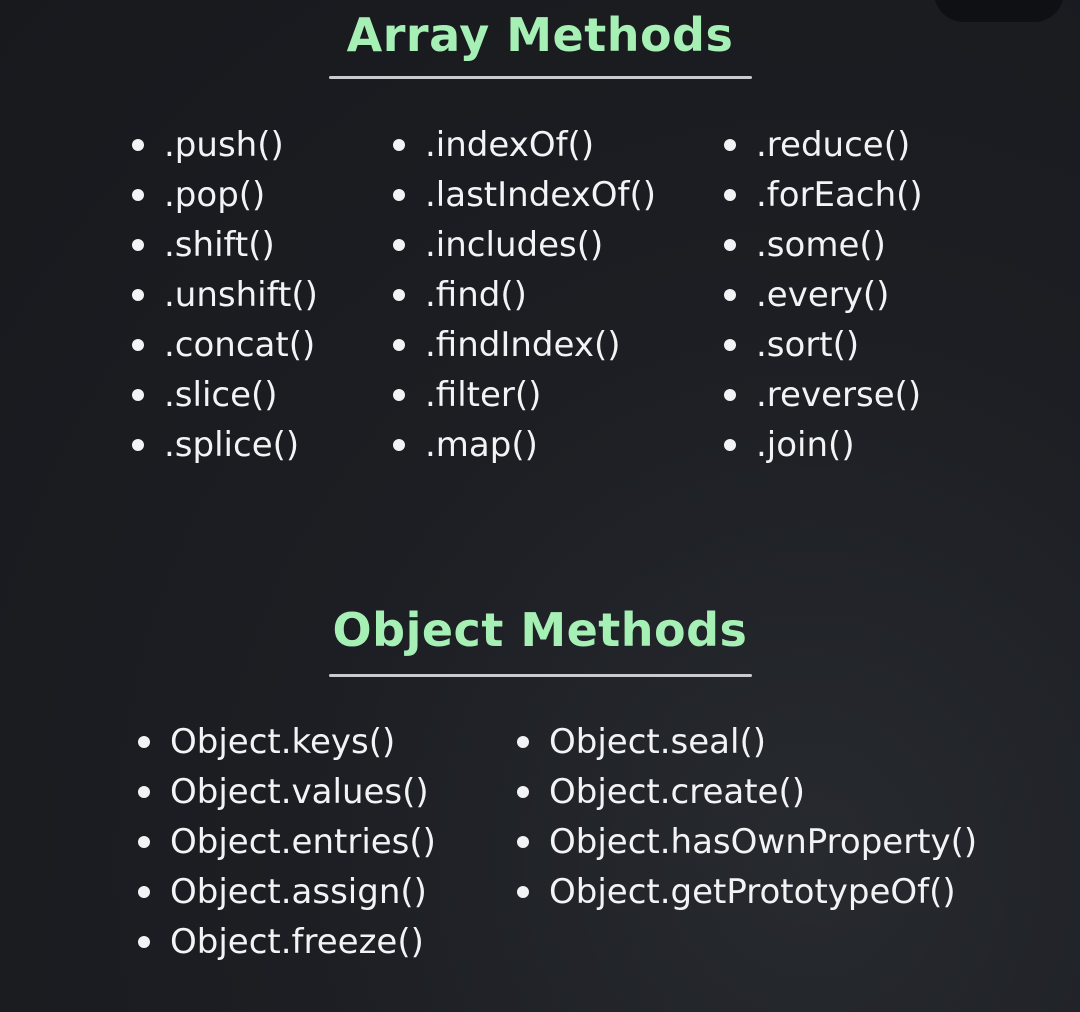  What do you see at coordinates (747, 792) in the screenshot?
I see `list-item: Object.create()` at bounding box center [747, 792].